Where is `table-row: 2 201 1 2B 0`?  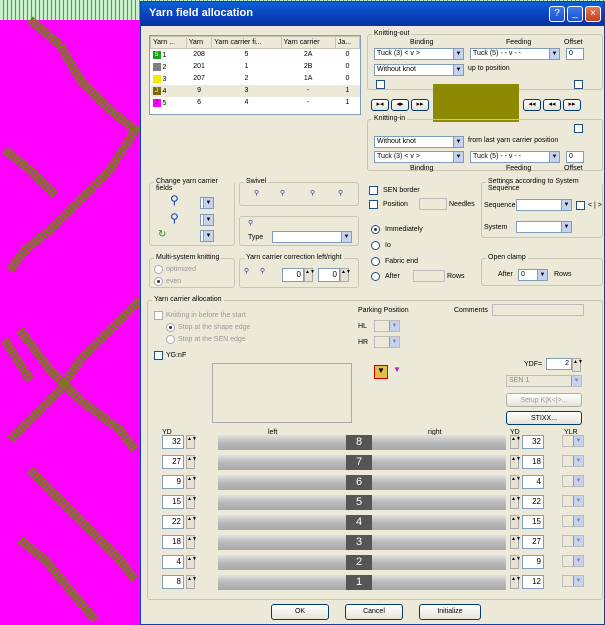
table-row: 2 201 1 2B 0 is located at coordinates (255, 67).